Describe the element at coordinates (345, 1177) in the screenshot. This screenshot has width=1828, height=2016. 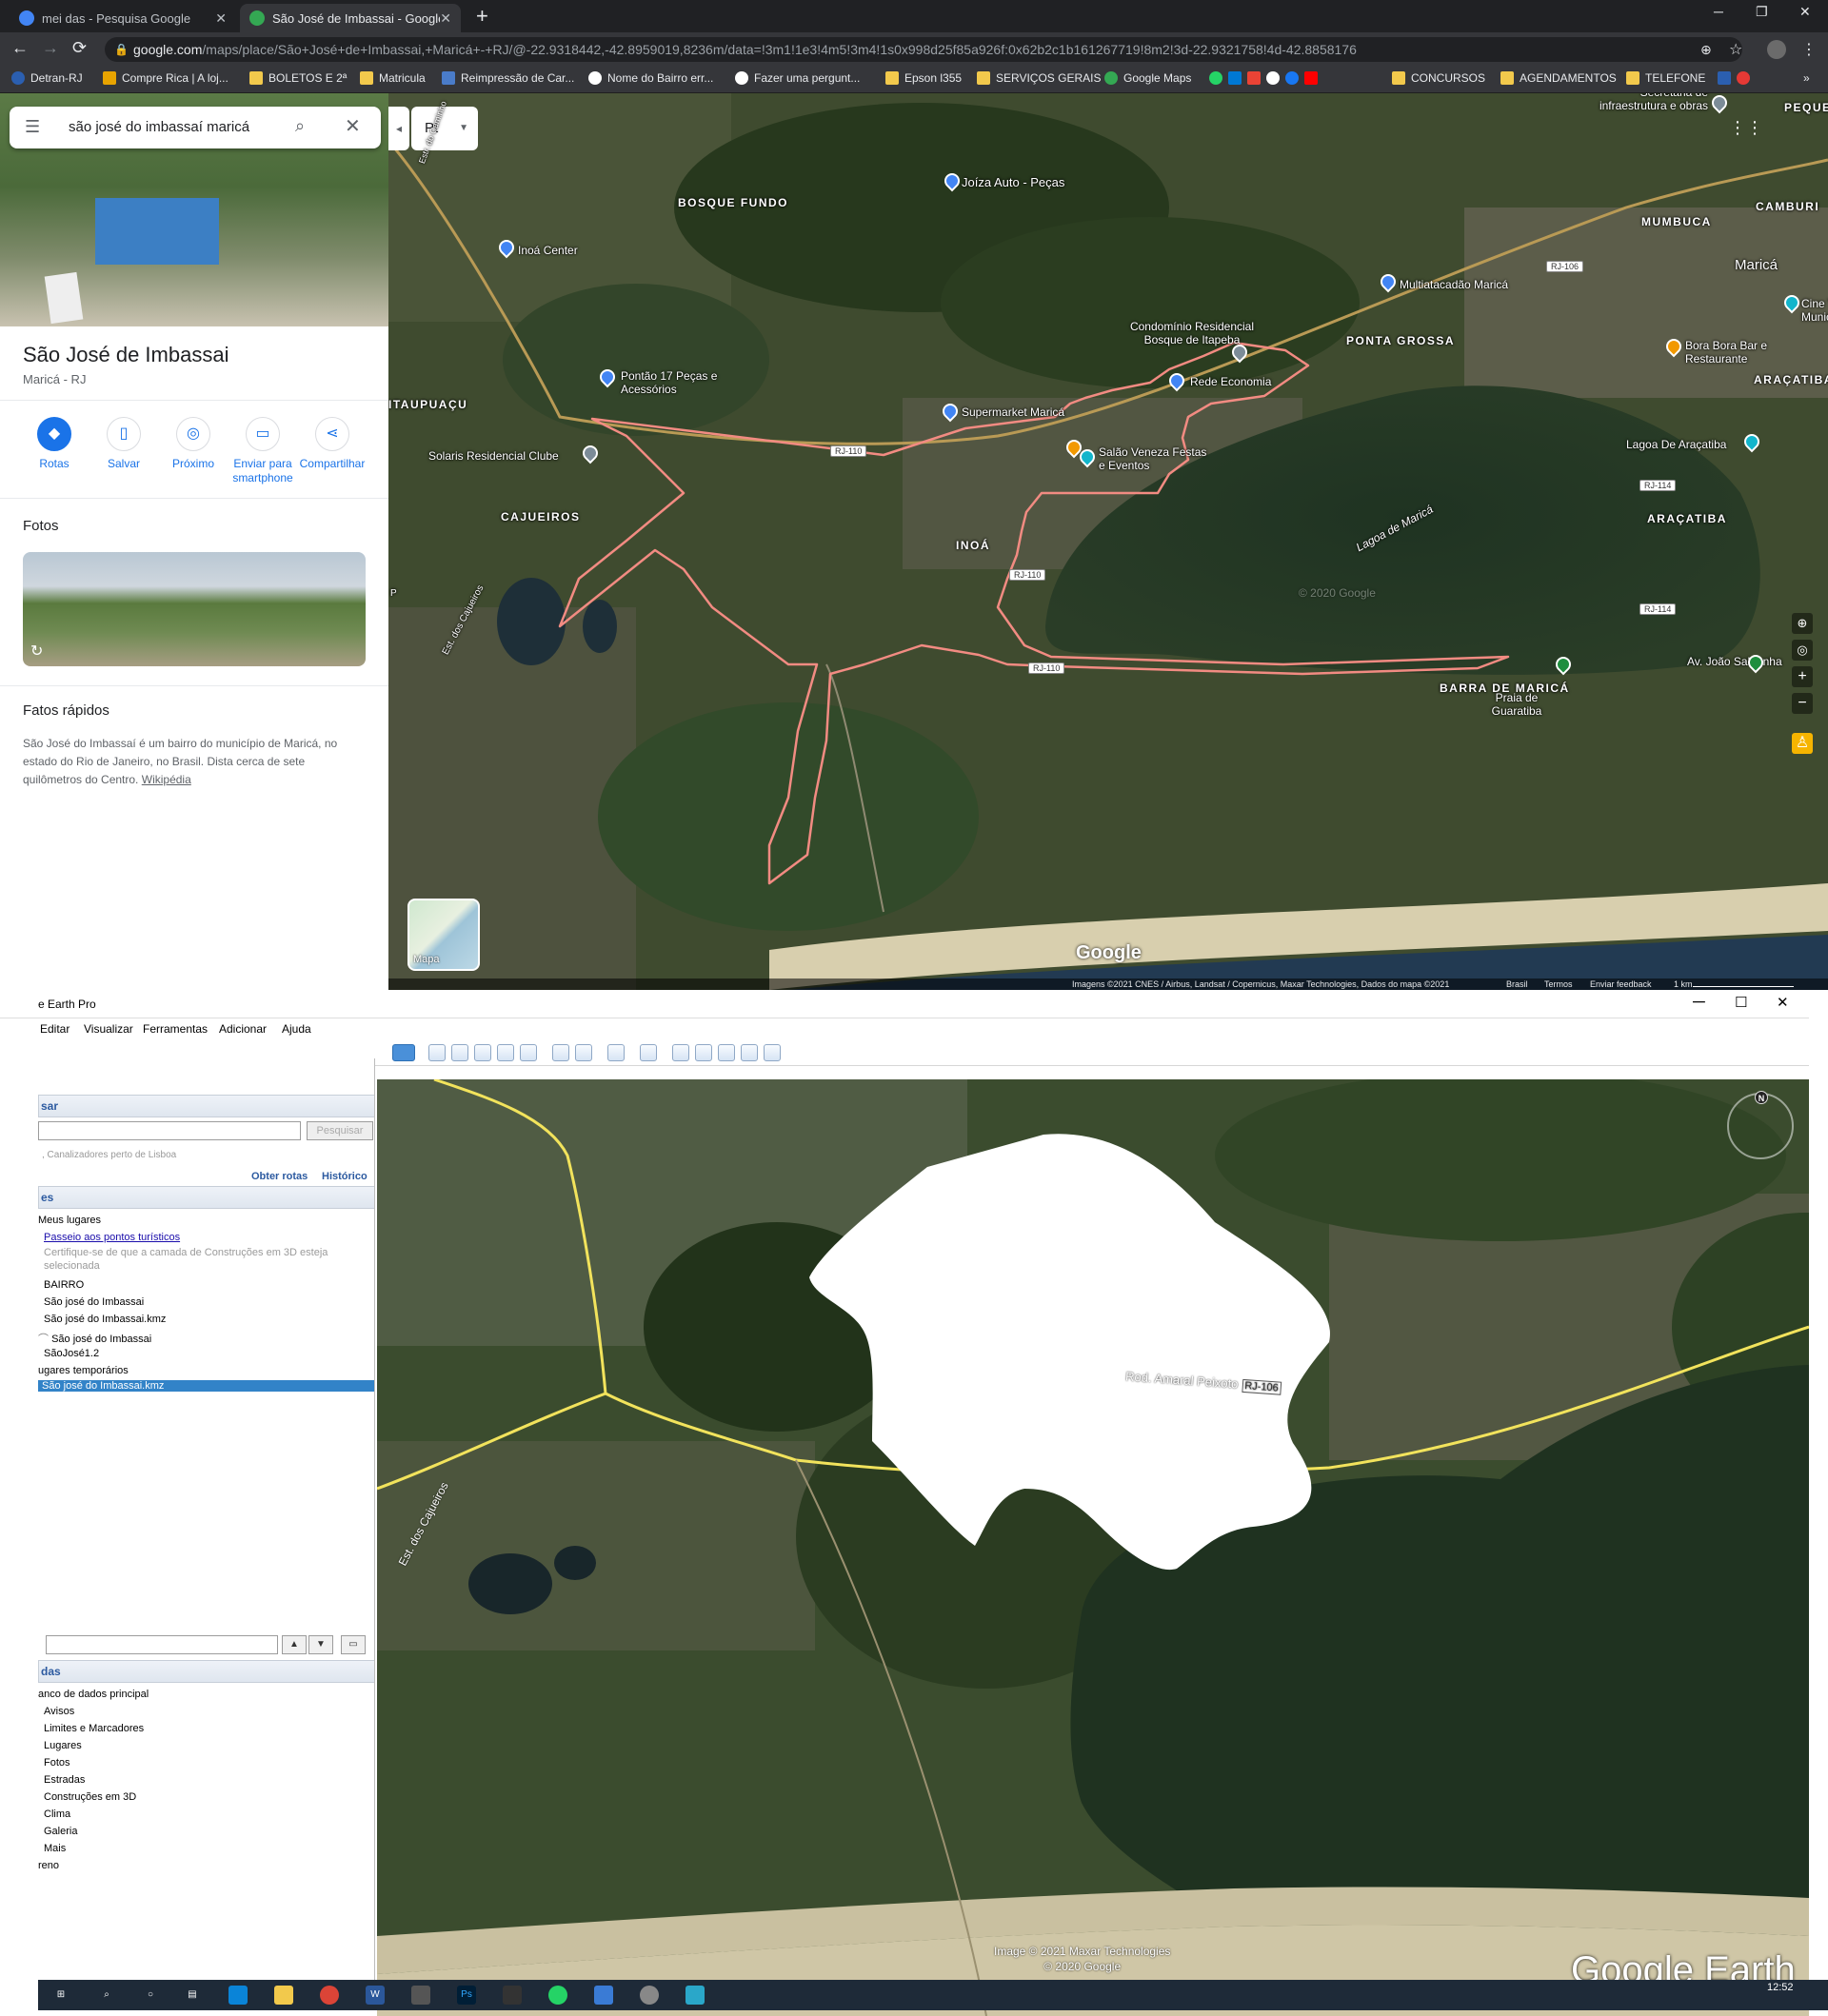
I see `history-link: Histórico` at that location.